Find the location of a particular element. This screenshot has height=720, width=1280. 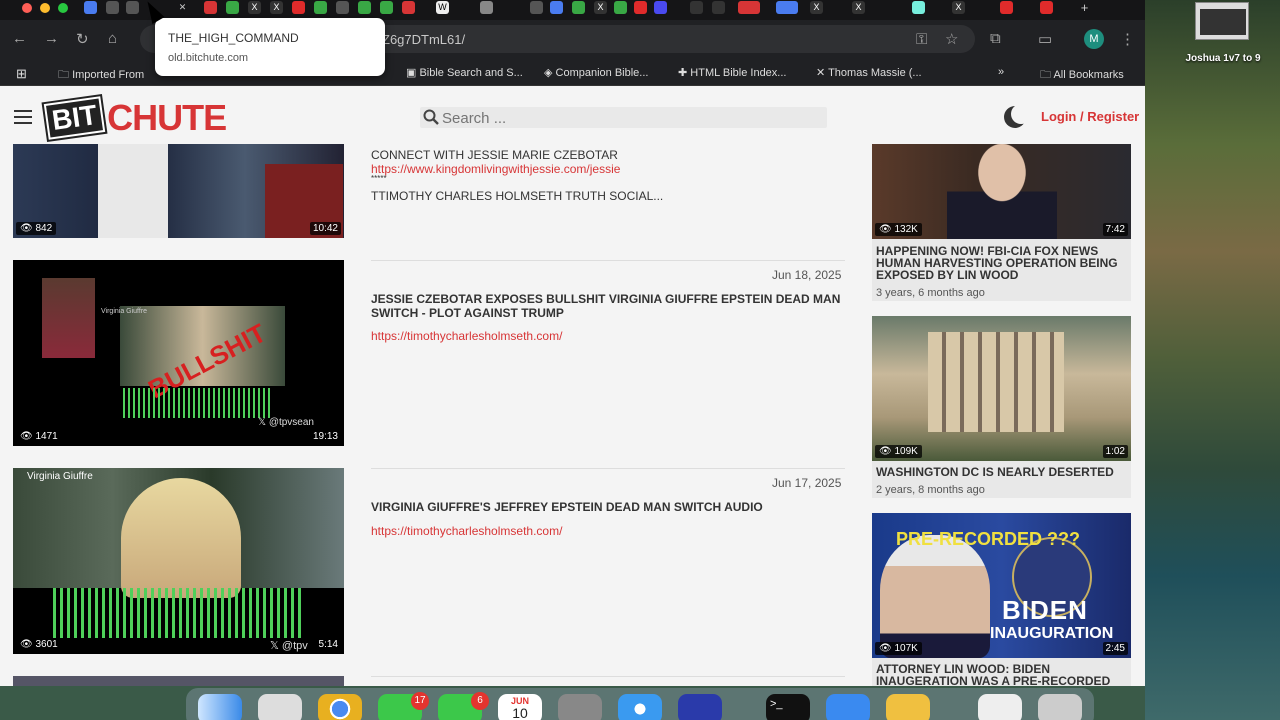

document-icon is located at coordinates (1000, 707).